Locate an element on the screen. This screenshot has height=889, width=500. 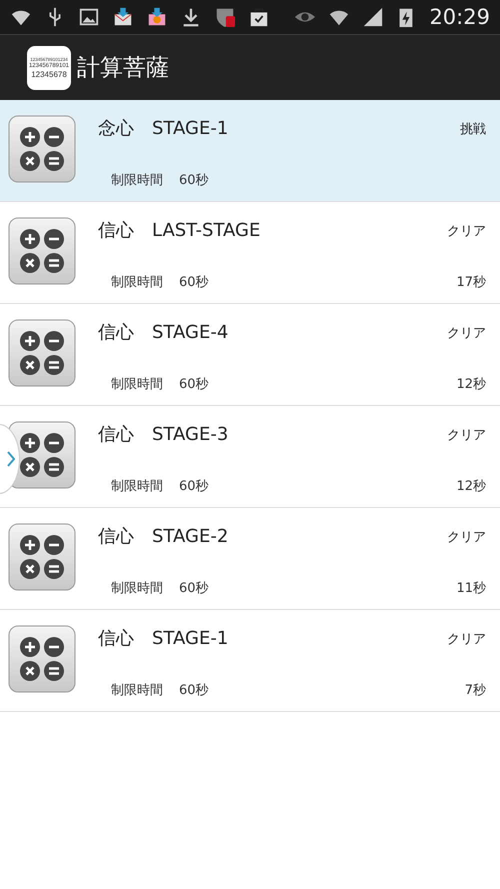
clock: 20:29 is located at coordinates (459, 17).